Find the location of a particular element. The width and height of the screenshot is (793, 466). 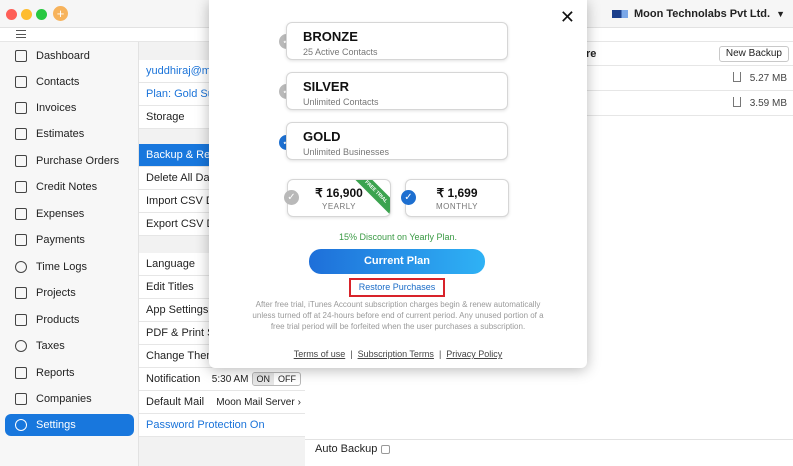

sidebar-item-projects: Projects is located at coordinates (69, 293).